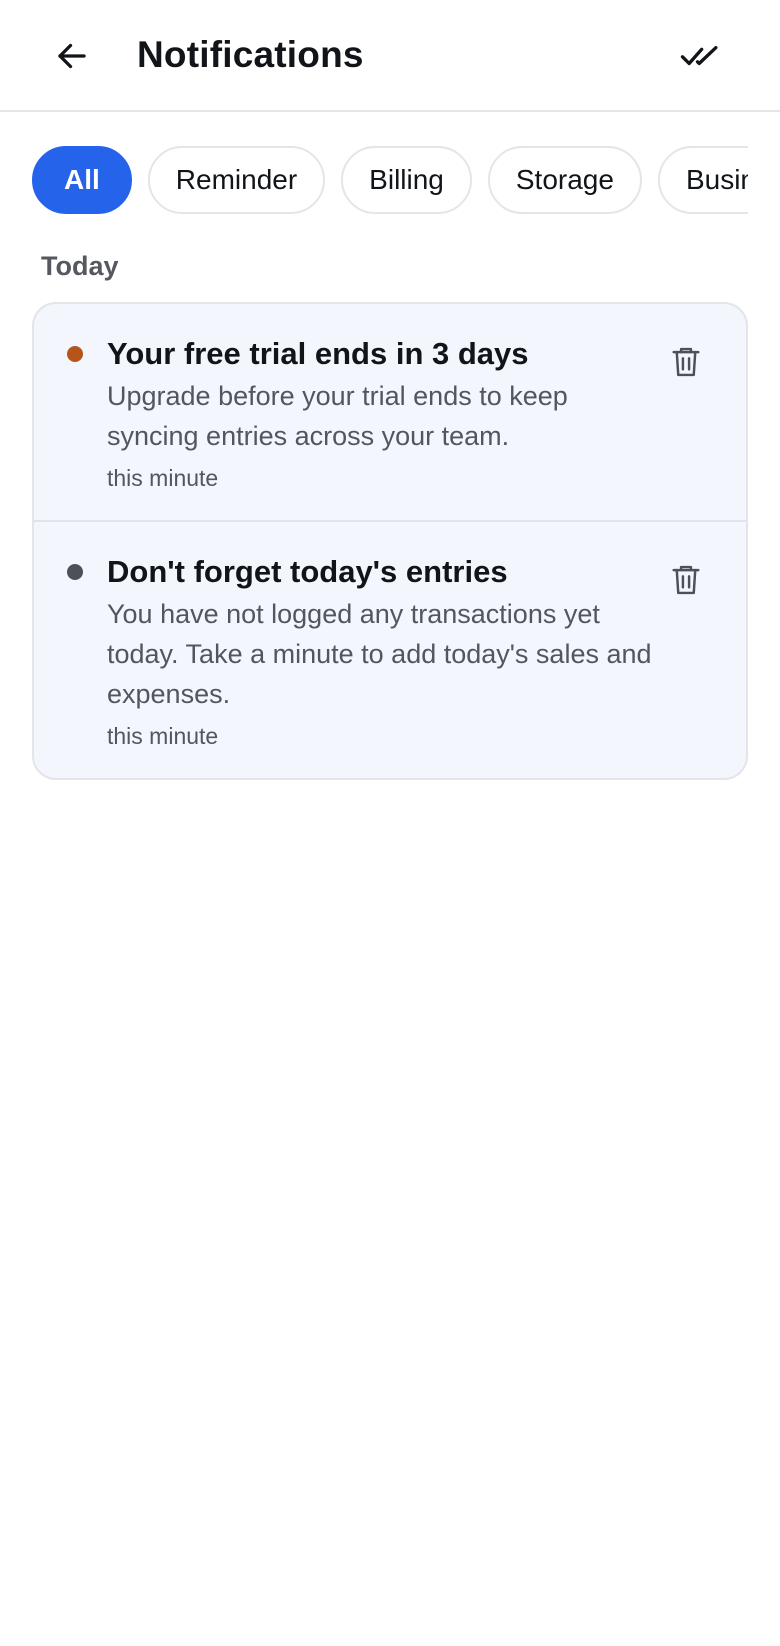  I want to click on filter-chips: All Reminder Billing Storage Business, so click(390, 180).